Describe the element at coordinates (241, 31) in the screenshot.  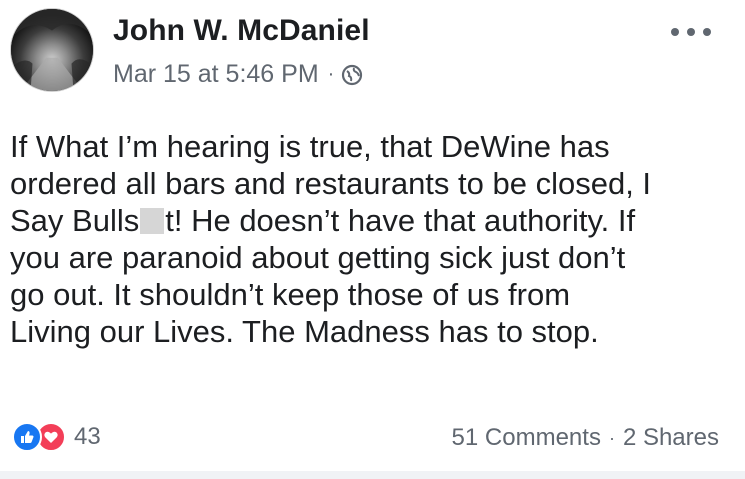
I see `author-name: John W. McDaniel` at that location.